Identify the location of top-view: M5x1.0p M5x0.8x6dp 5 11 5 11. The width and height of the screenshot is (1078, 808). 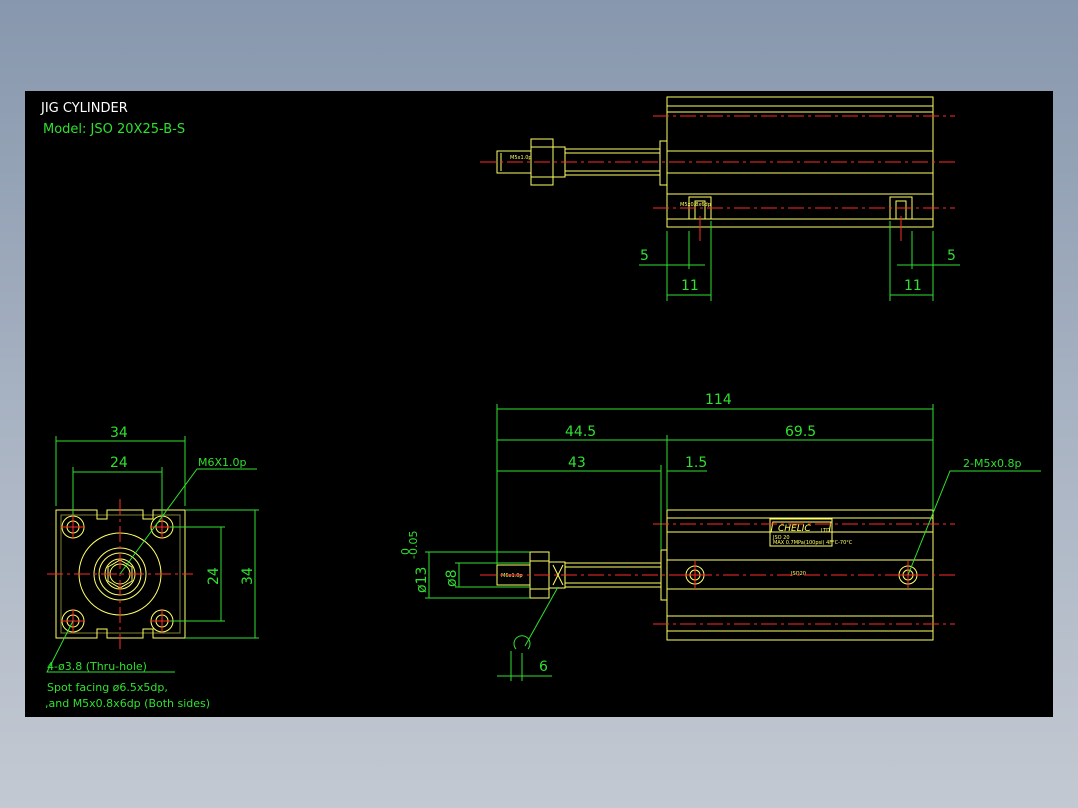
(720, 198).